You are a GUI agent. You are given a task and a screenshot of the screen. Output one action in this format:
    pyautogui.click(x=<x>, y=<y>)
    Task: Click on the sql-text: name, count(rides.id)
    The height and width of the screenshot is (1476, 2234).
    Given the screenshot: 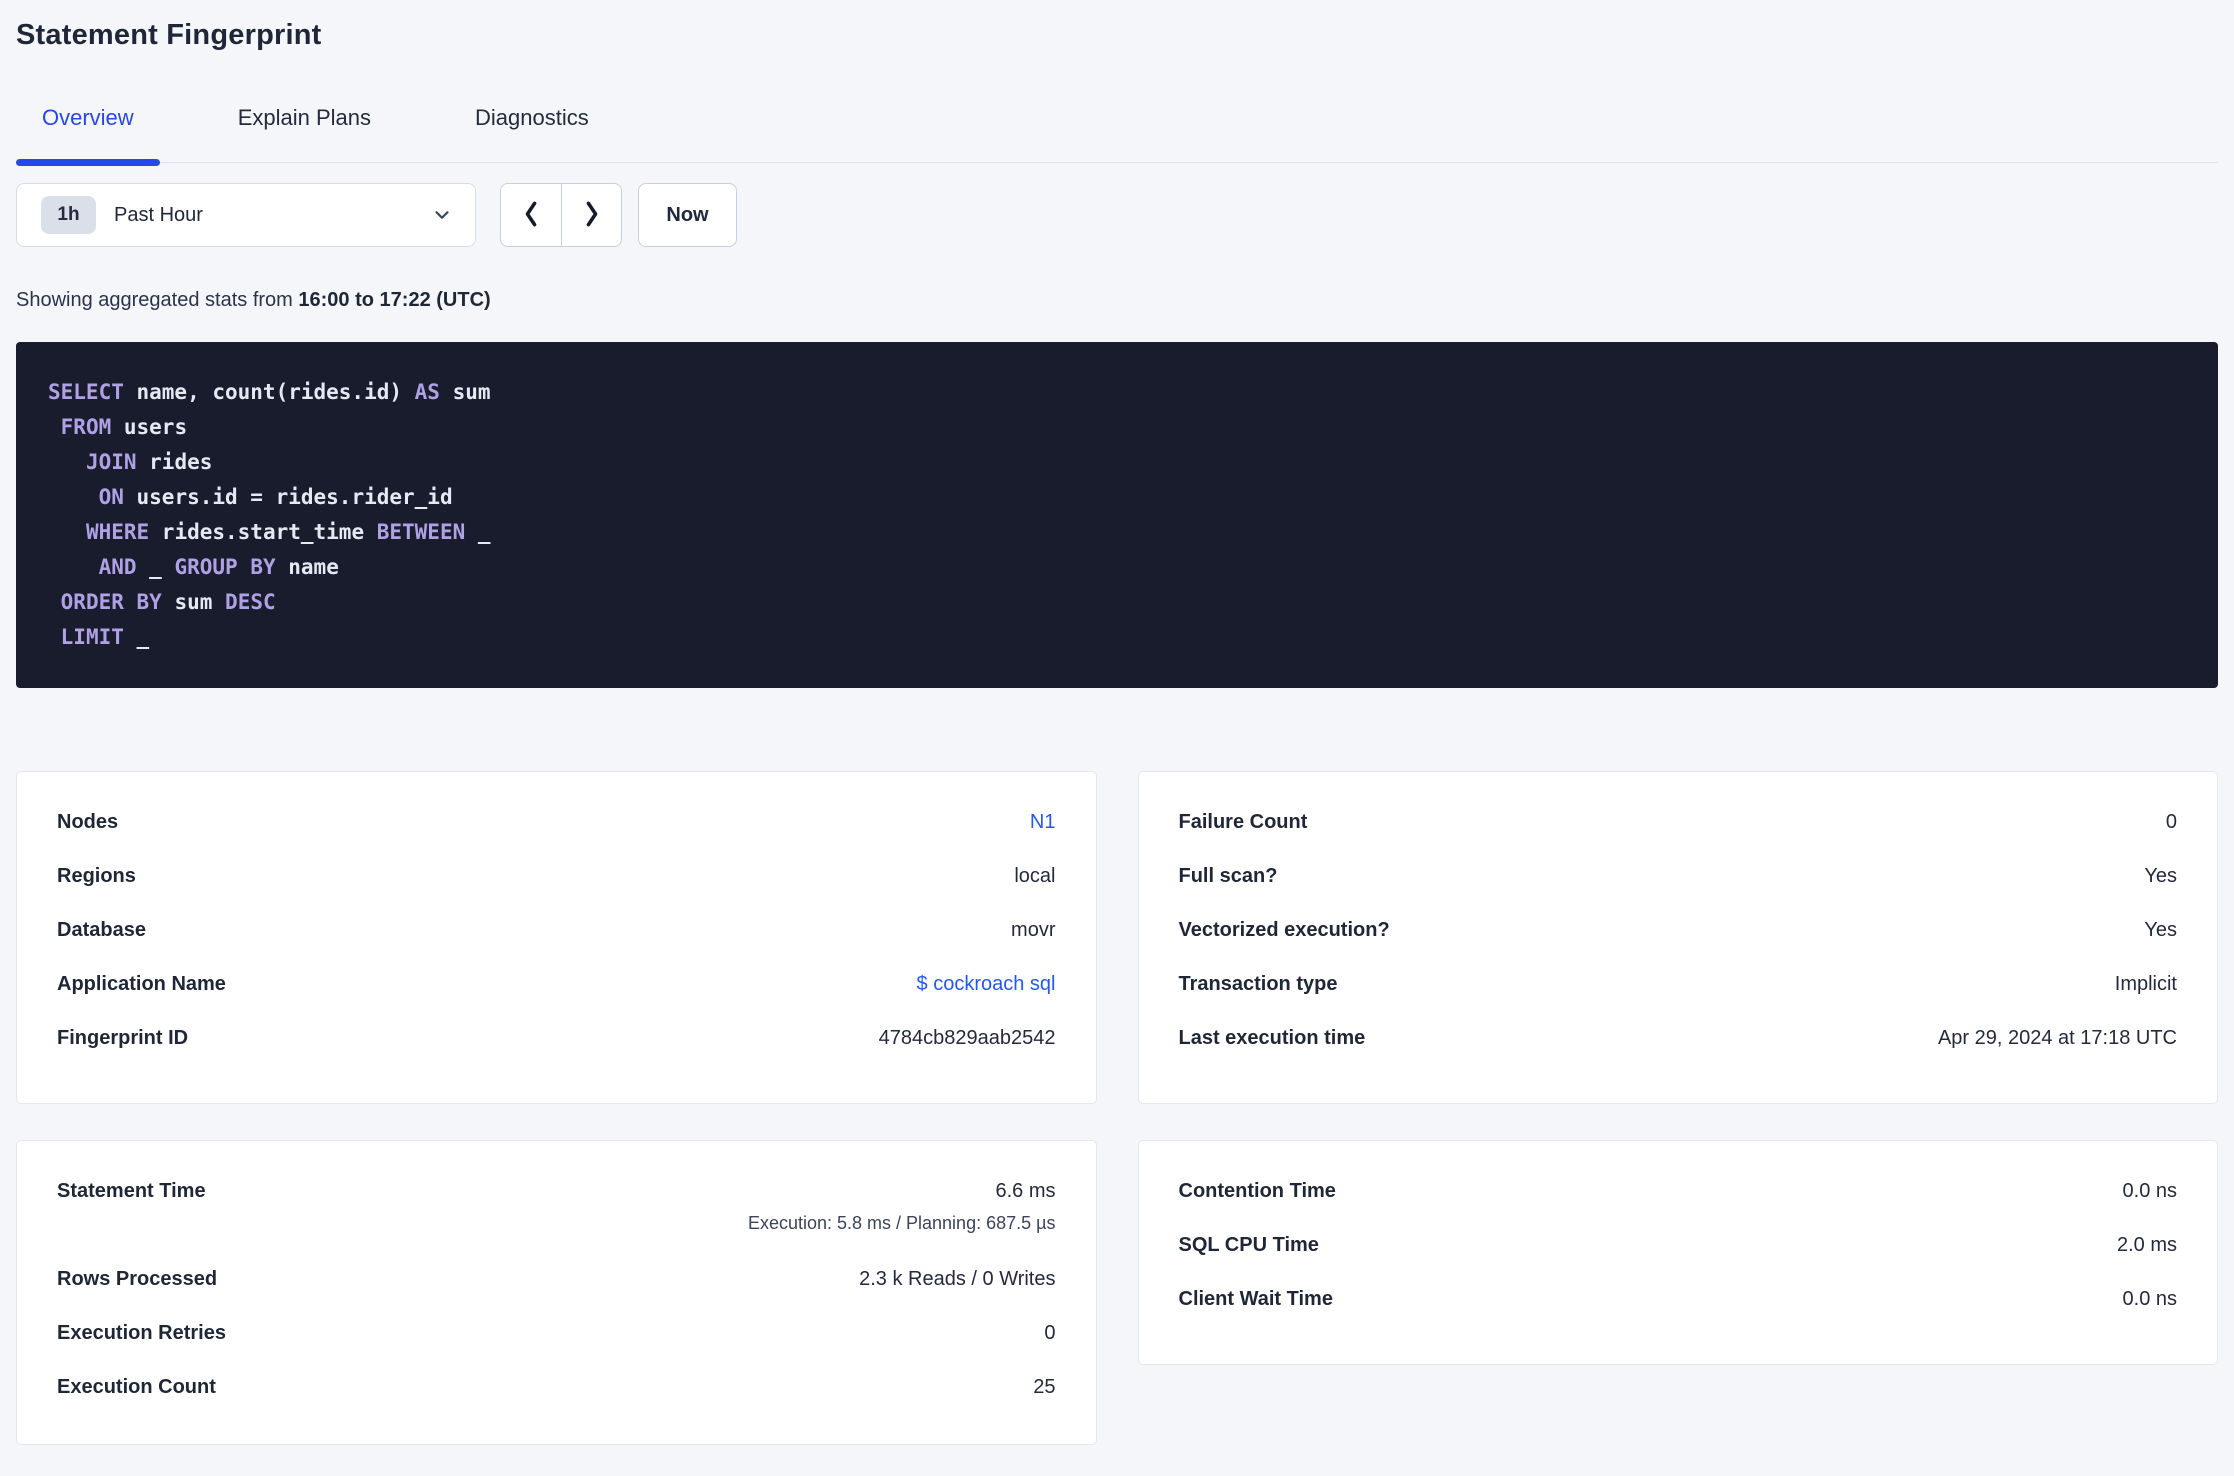 What is the action you would take?
    pyautogui.click(x=269, y=392)
    